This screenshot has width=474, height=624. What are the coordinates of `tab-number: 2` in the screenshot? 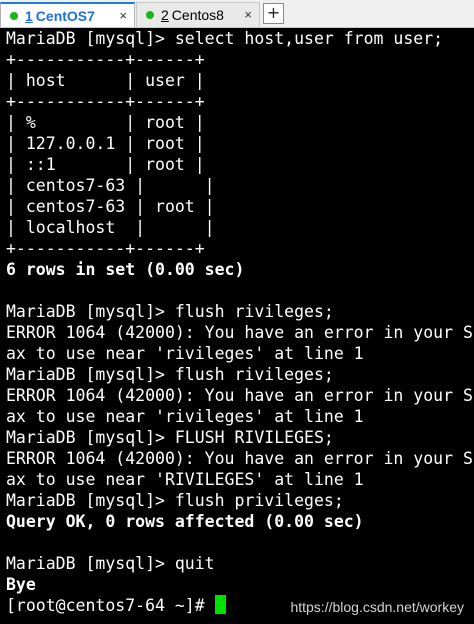 It's located at (165, 15).